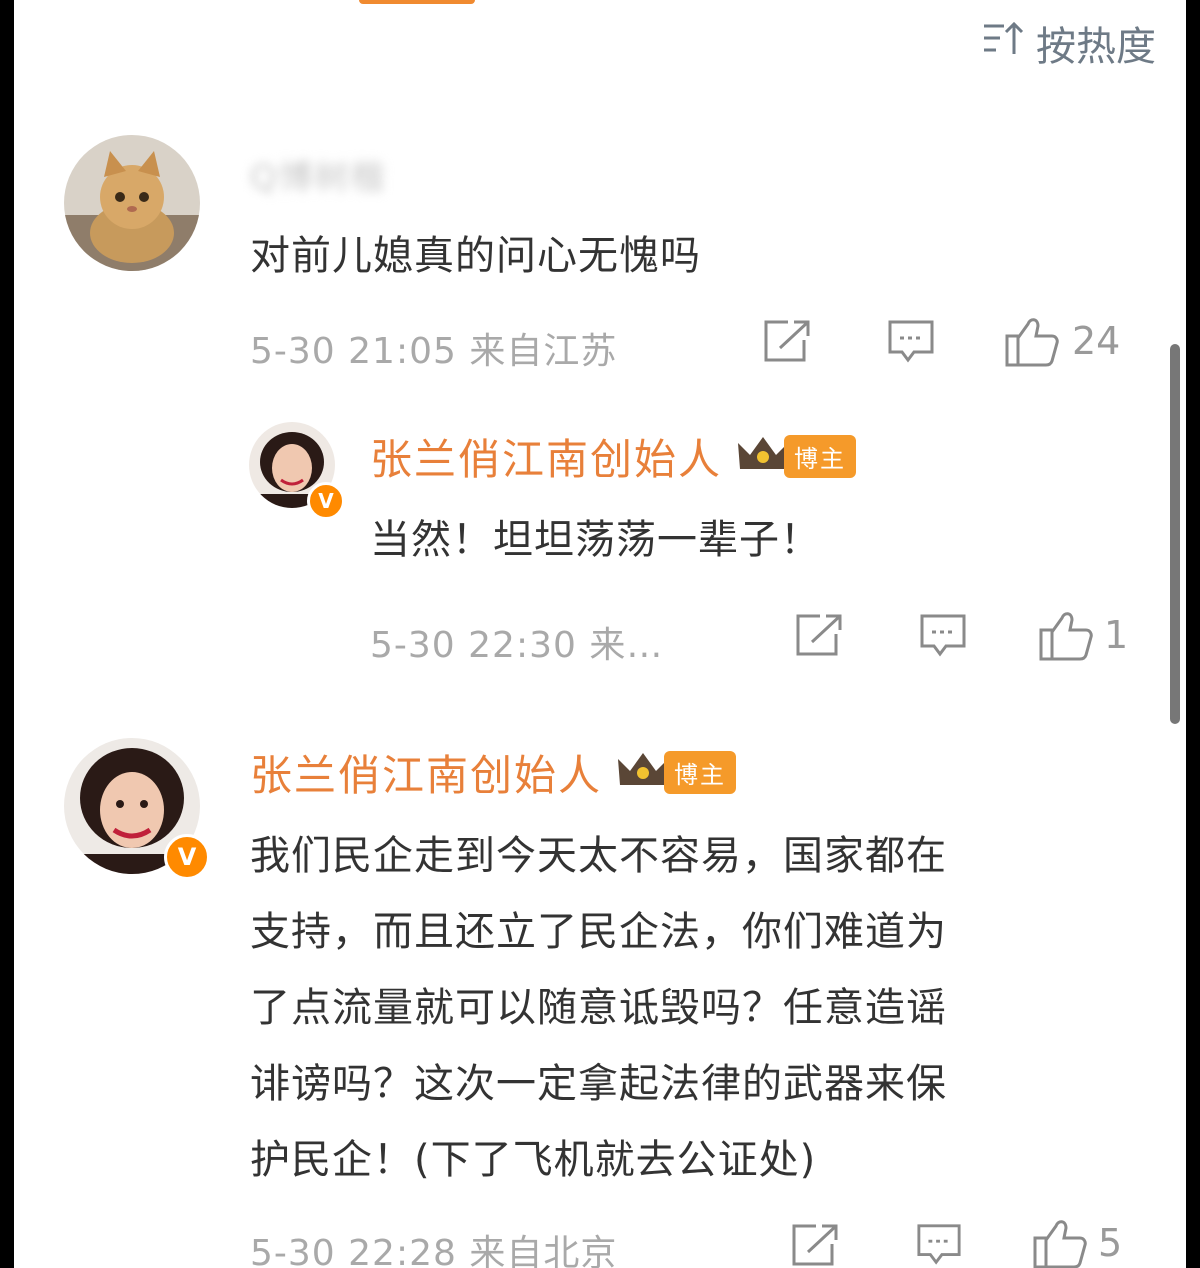 This screenshot has width=1200, height=1268. Describe the element at coordinates (598, 1008) in the screenshot. I see `comment-line: 了点流量就可以随意诋毁吗？任意造谣` at that location.